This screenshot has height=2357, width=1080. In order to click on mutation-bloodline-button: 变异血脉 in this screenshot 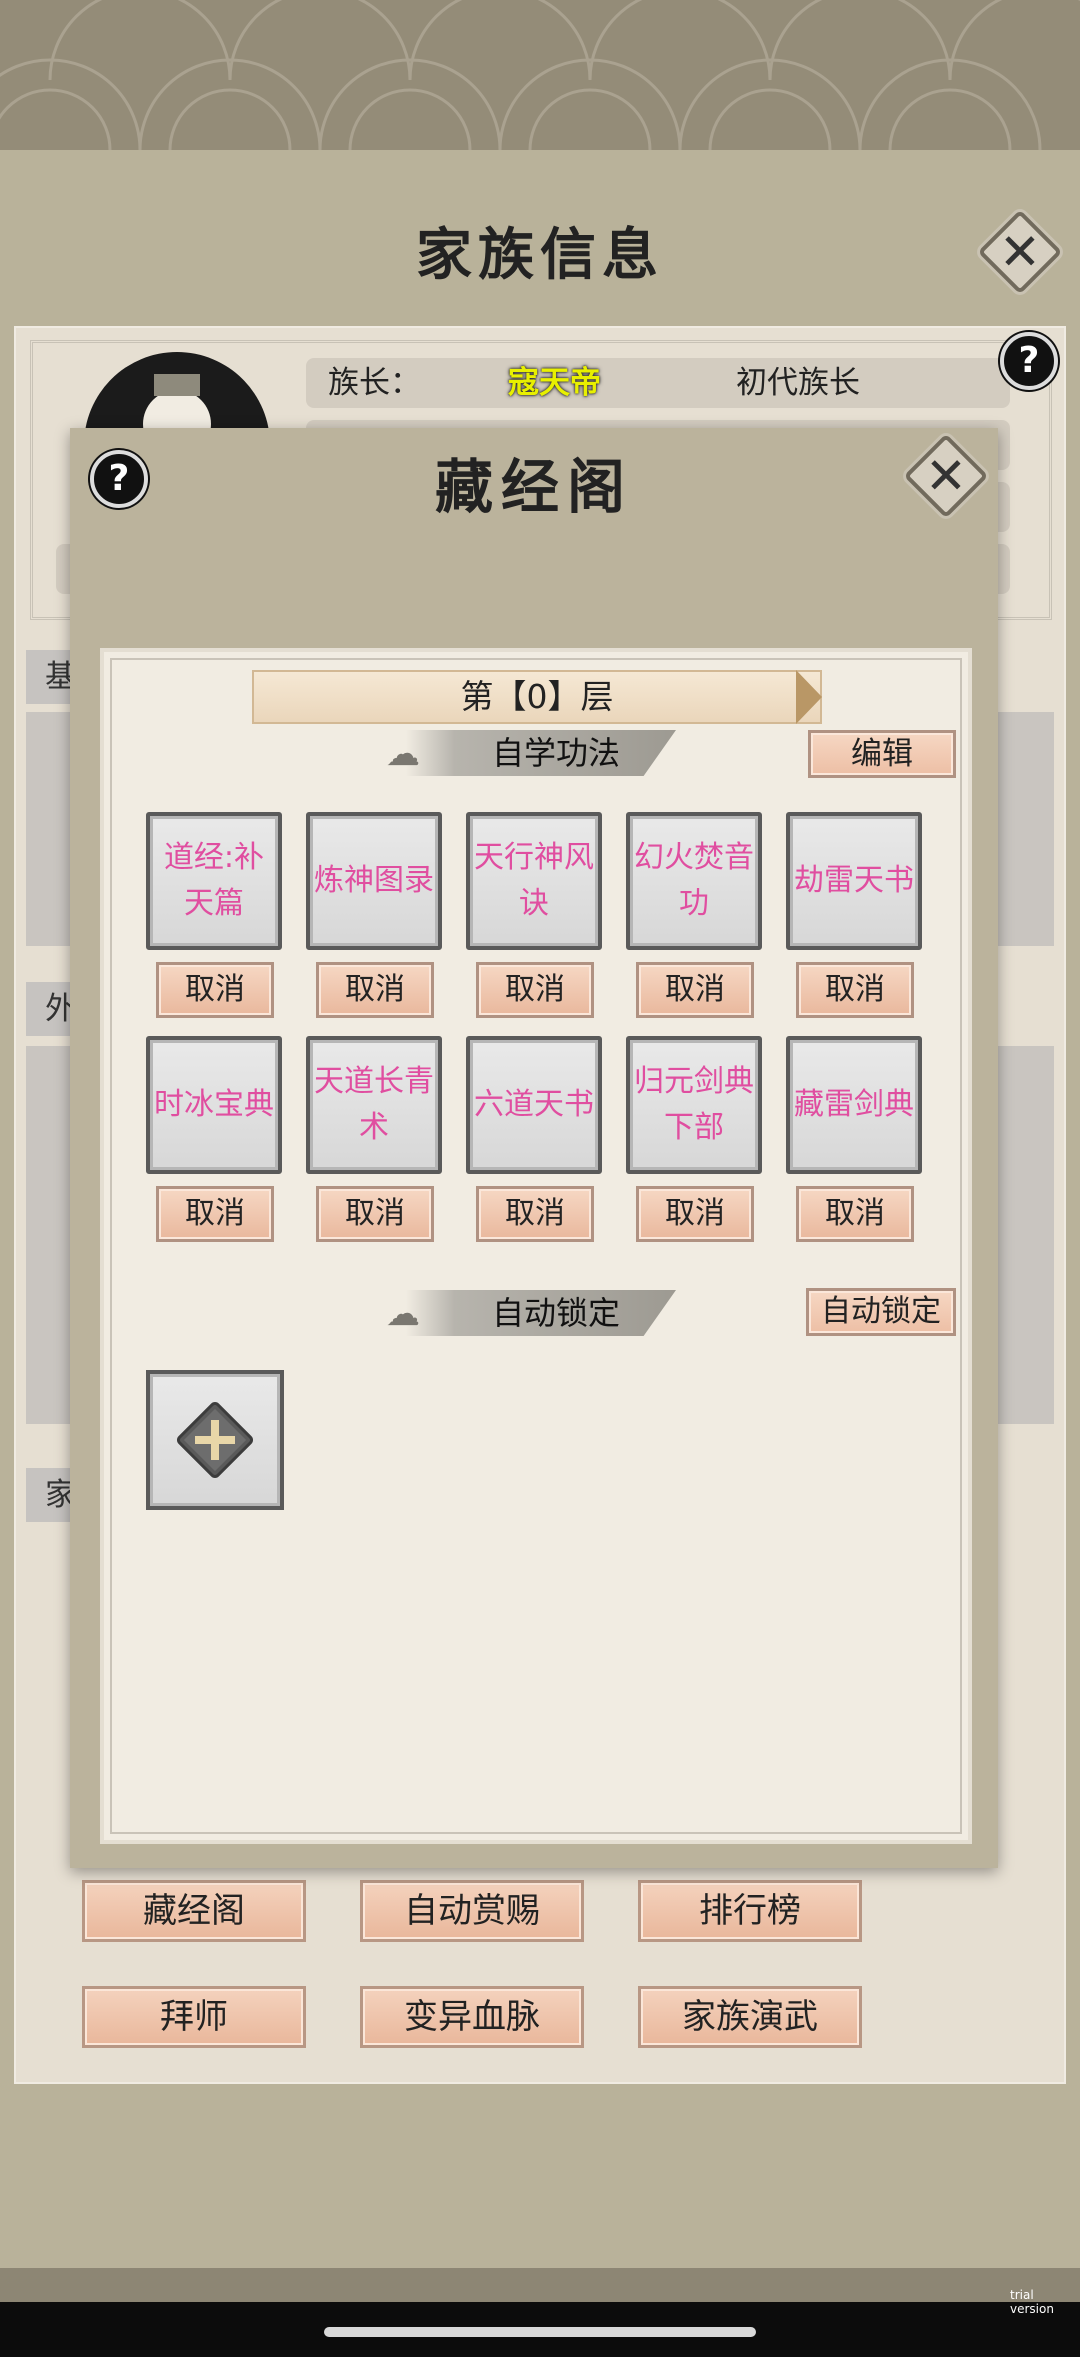, I will do `click(472, 2017)`.